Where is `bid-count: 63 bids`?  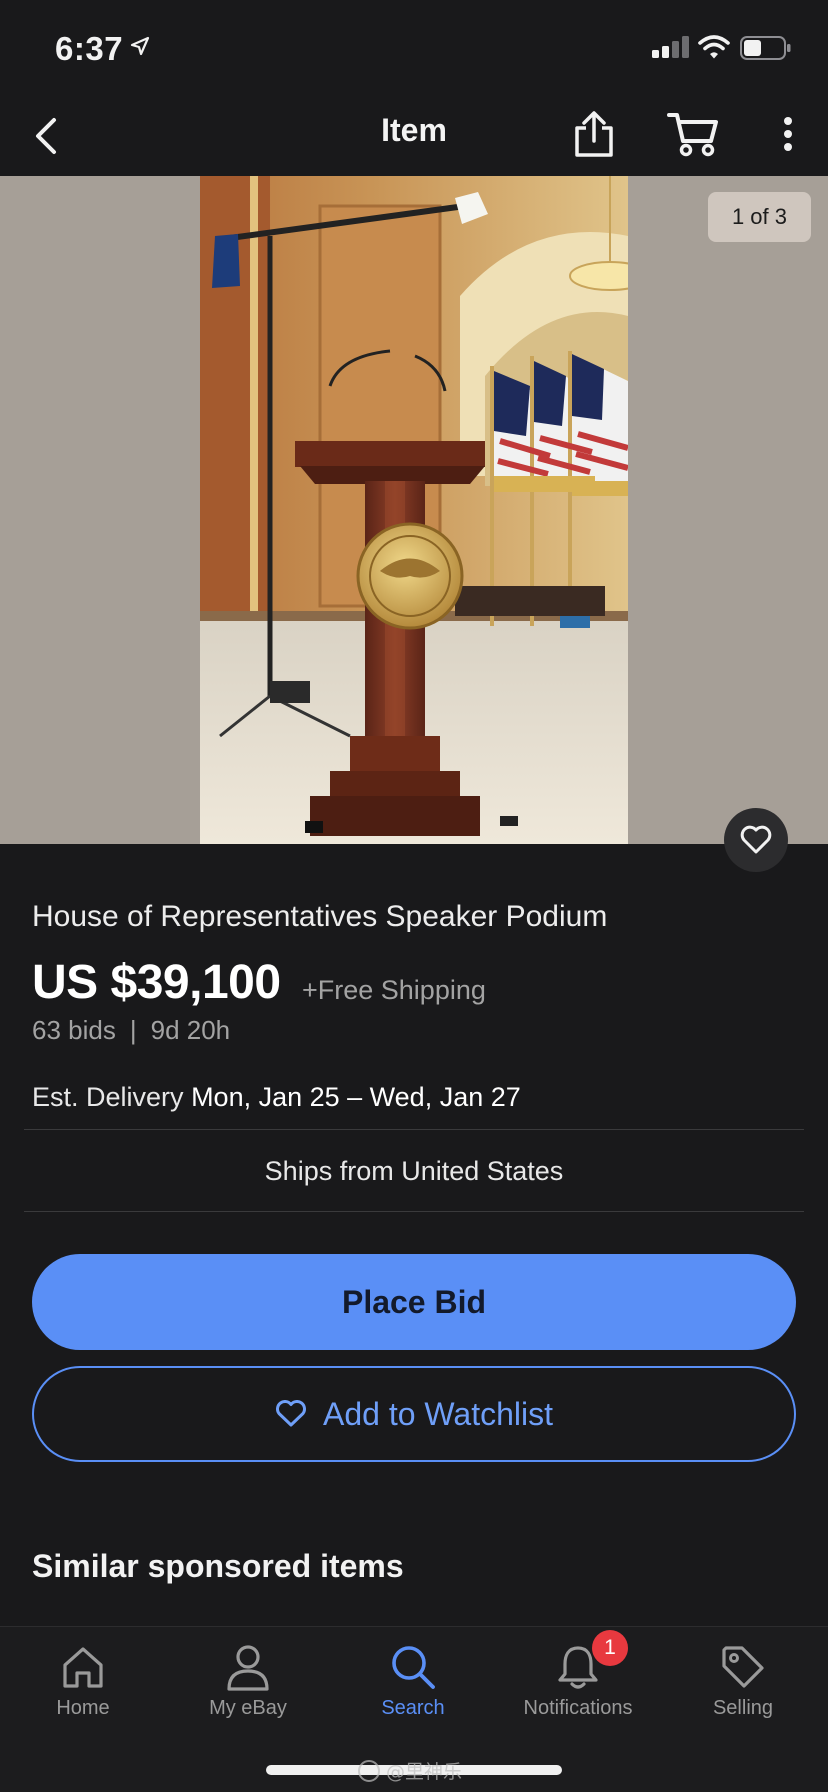
bid-count: 63 bids is located at coordinates (74, 1030).